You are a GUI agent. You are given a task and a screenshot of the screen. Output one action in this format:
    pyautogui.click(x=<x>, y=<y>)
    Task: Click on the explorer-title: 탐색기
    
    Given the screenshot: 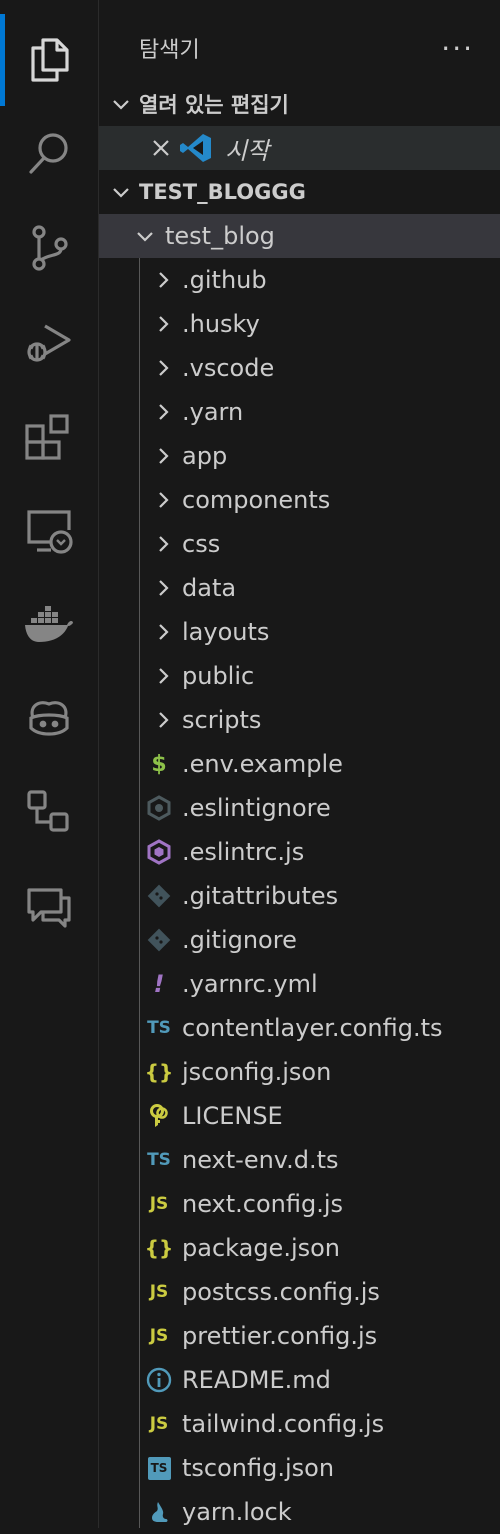 What is the action you would take?
    pyautogui.click(x=169, y=50)
    